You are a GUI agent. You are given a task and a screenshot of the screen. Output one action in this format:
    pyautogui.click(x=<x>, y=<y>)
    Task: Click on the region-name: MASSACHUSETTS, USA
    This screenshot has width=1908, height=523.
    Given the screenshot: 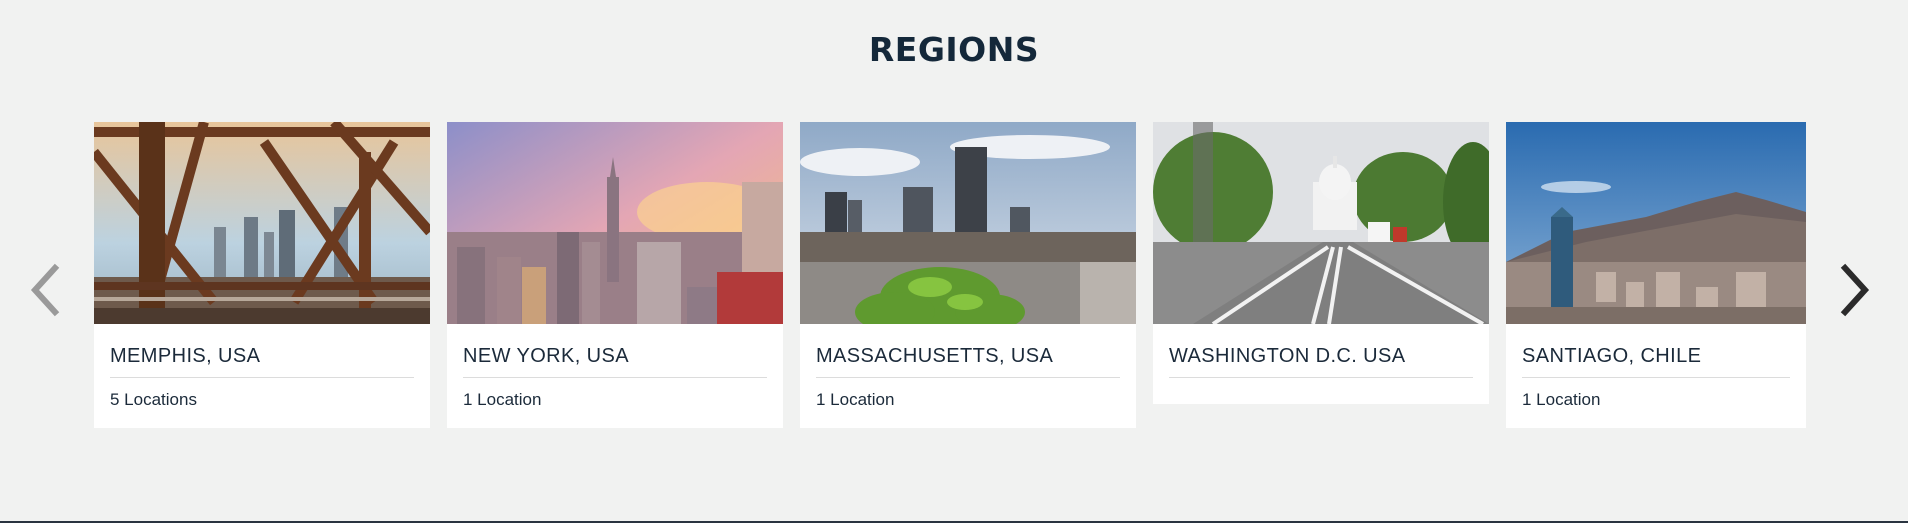 What is the action you would take?
    pyautogui.click(x=968, y=351)
    